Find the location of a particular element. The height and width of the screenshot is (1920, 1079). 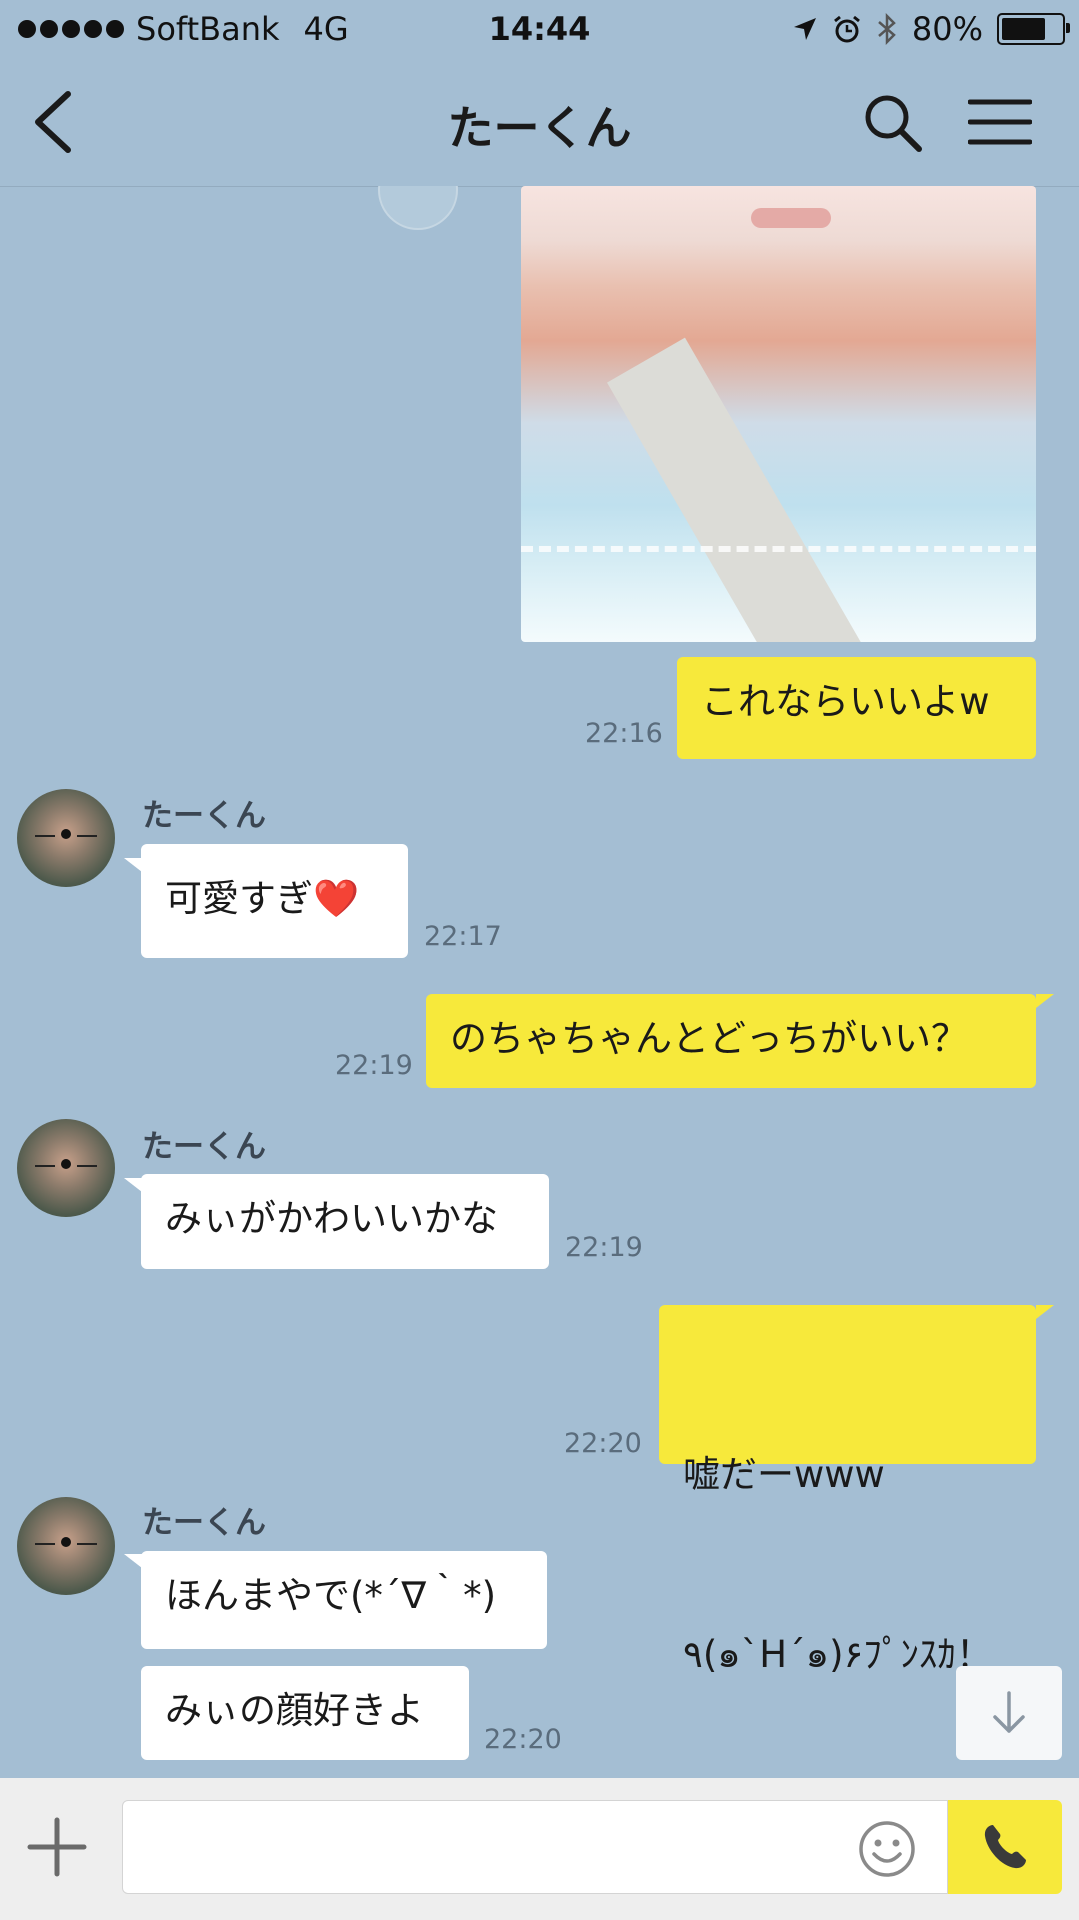

message-line: 嘘だーwww is located at coordinates (784, 1474).